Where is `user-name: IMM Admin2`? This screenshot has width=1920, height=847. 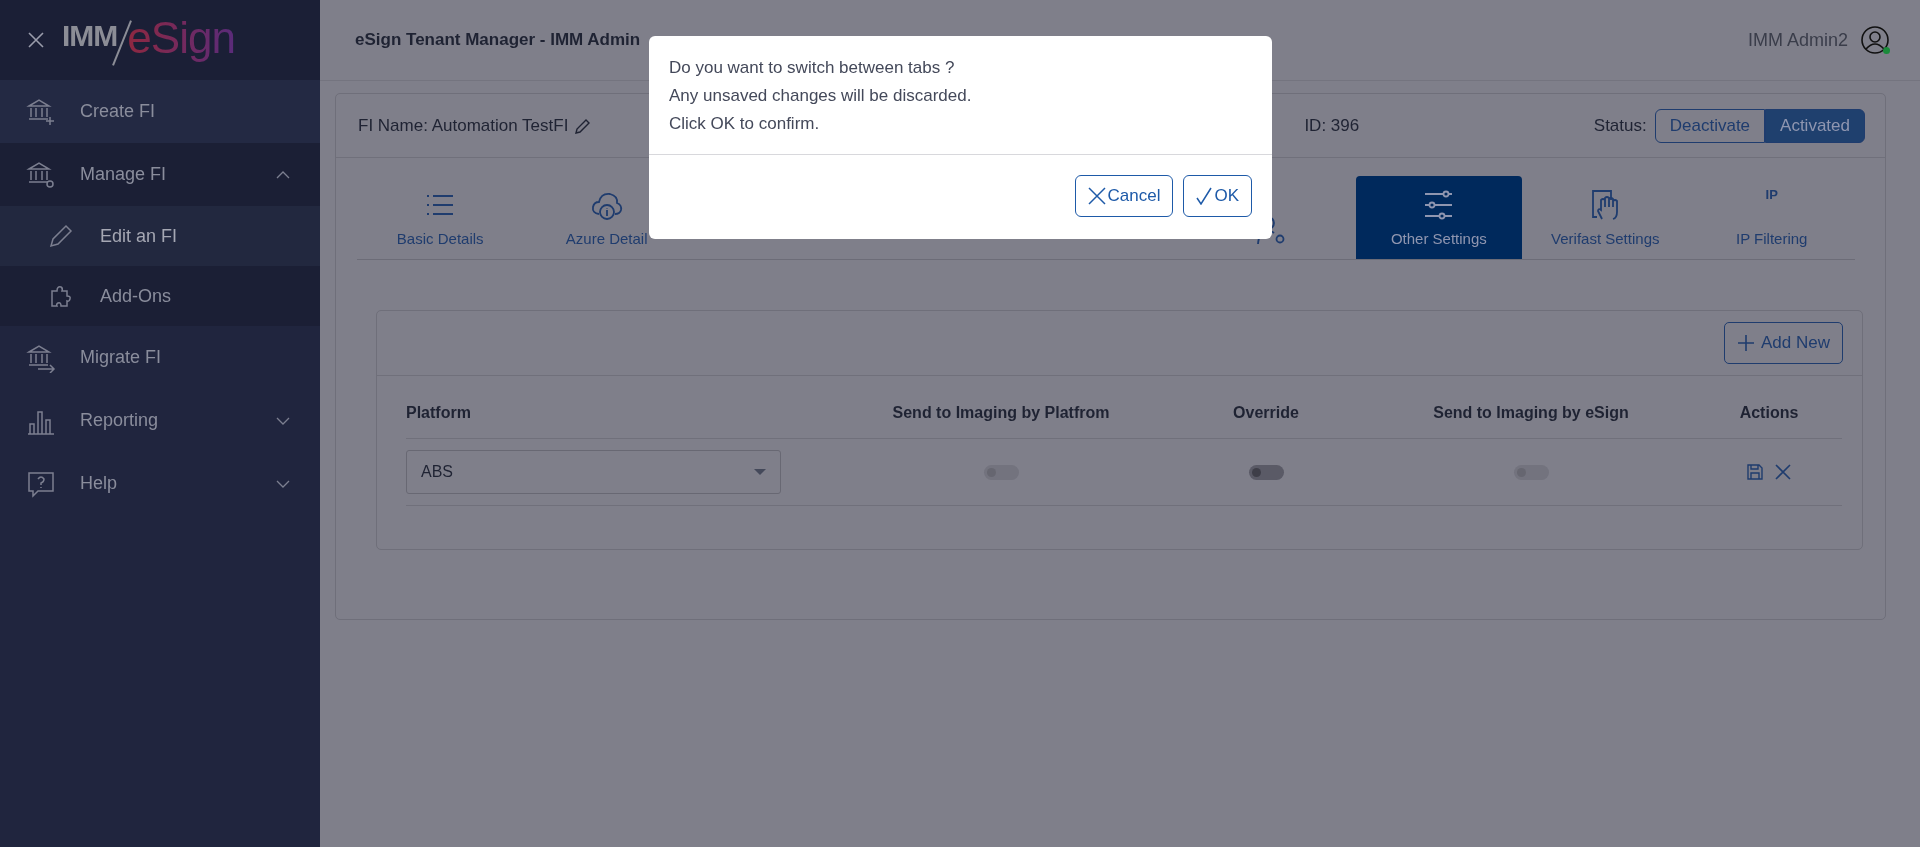
user-name: IMM Admin2 is located at coordinates (1797, 40).